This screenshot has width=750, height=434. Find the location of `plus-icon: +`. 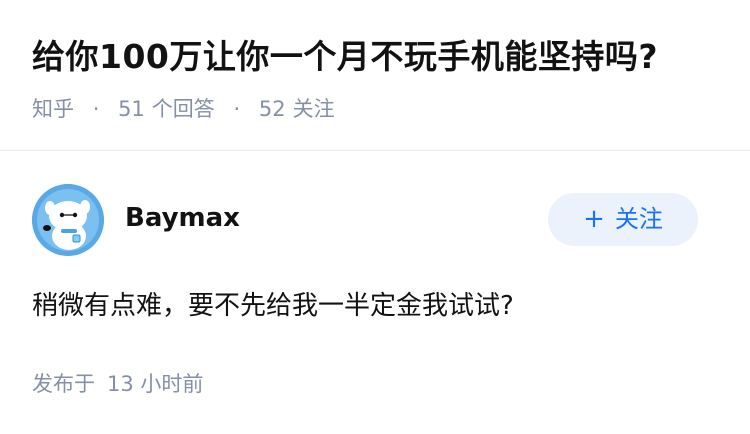

plus-icon: + is located at coordinates (594, 219).